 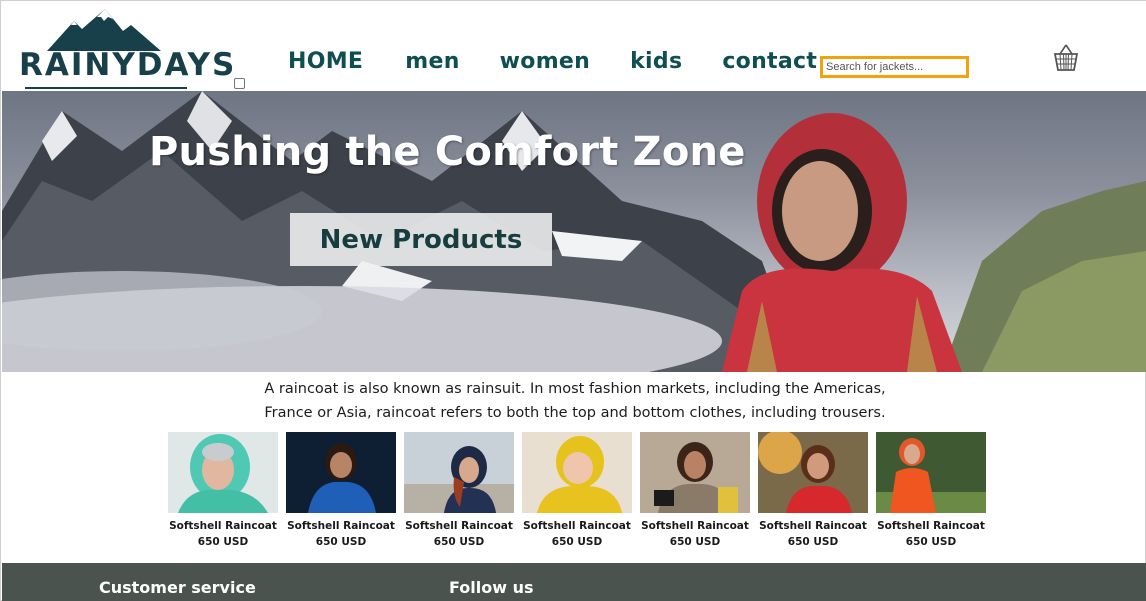 What do you see at coordinates (177, 587) in the screenshot?
I see `footer-customer-service: Customer service` at bounding box center [177, 587].